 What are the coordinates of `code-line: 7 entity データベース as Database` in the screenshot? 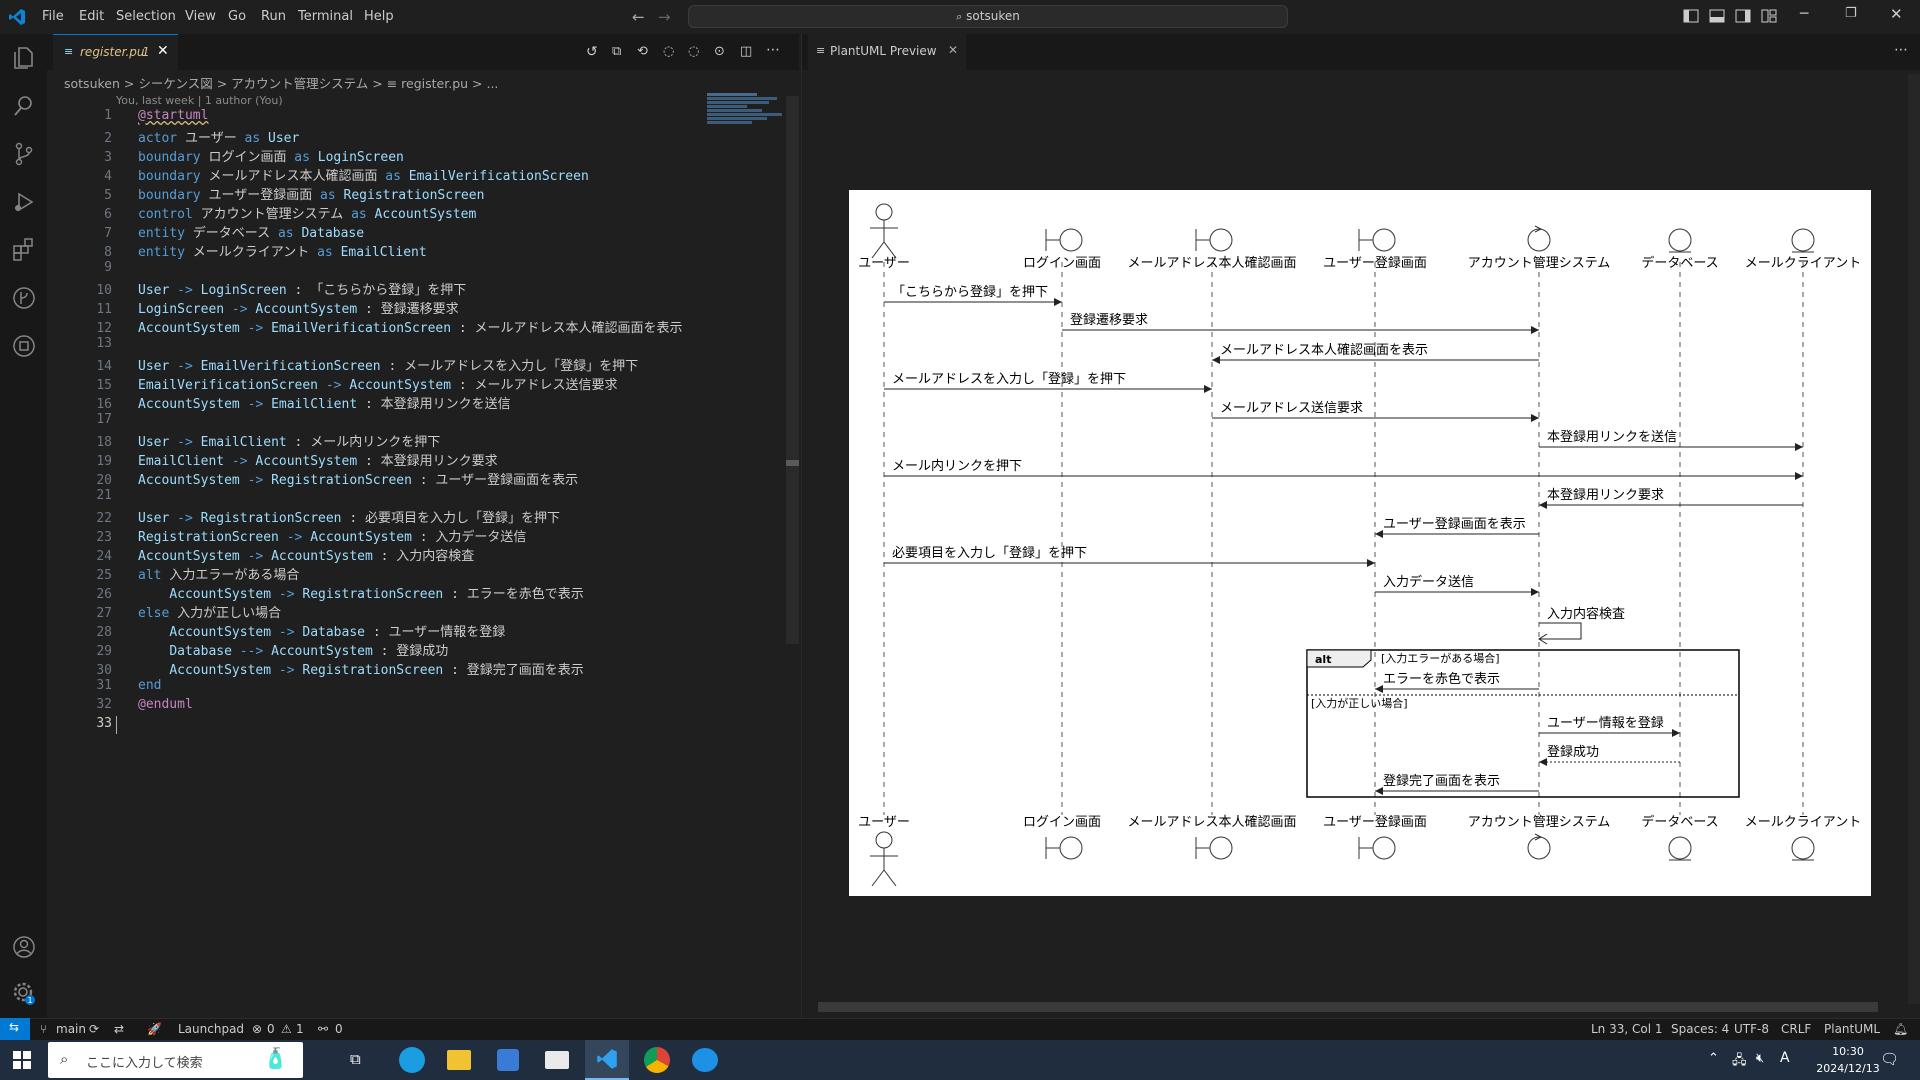 It's located at (378, 231).